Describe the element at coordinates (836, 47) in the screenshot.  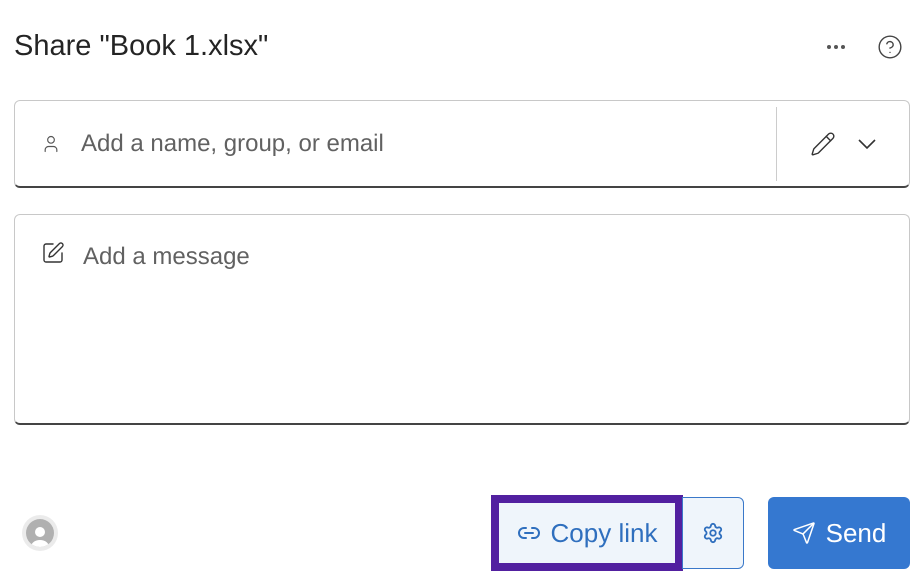
I see `more-icon` at that location.